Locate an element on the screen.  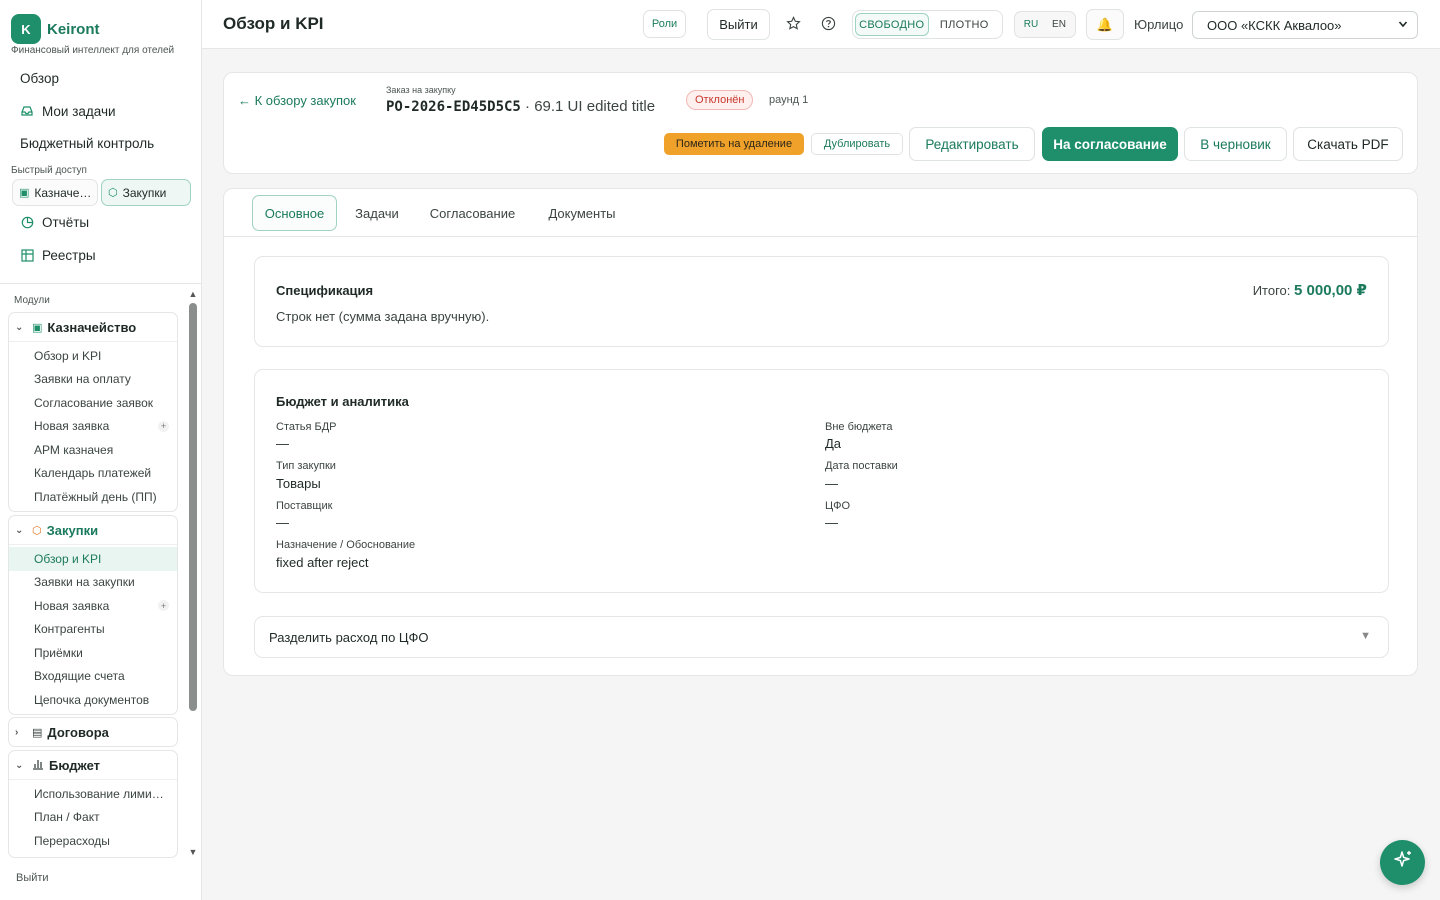
approval-round: раунд 1 is located at coordinates (789, 100).